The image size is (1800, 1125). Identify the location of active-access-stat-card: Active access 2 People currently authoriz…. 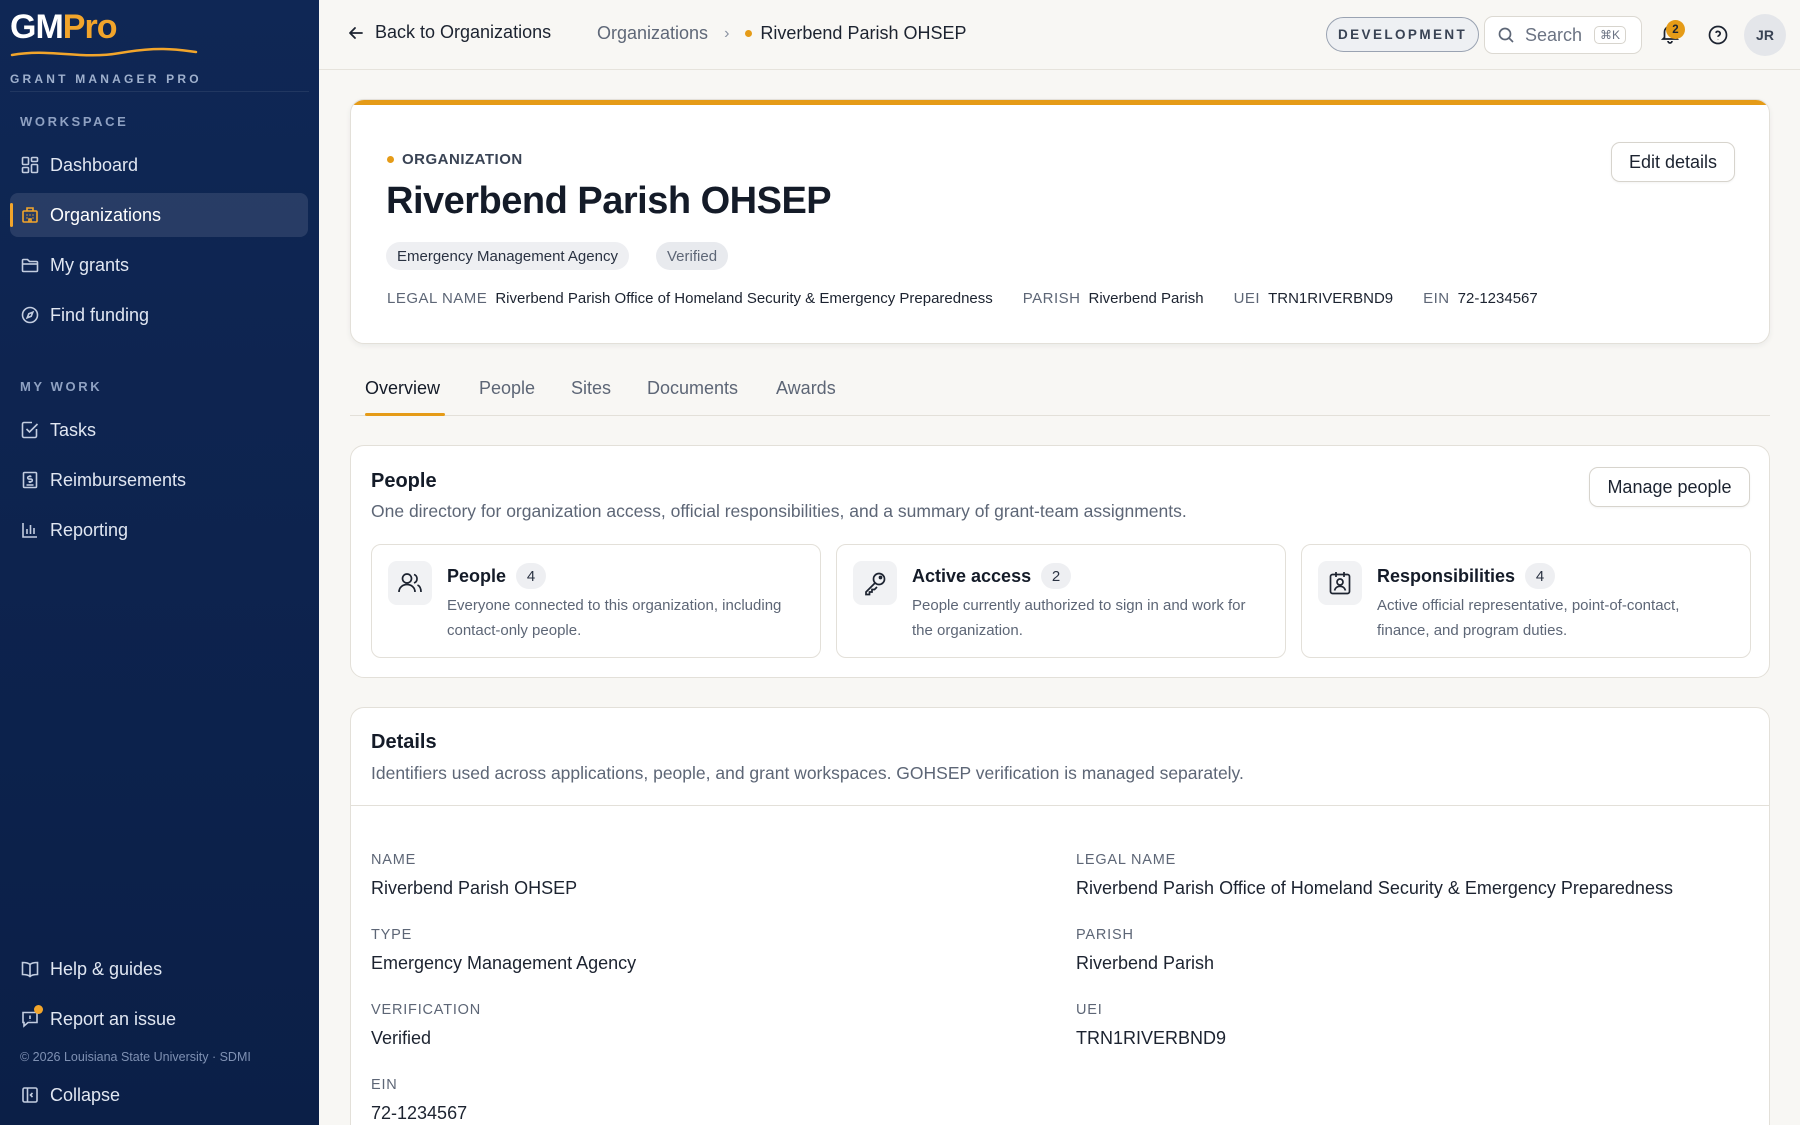
(1061, 601).